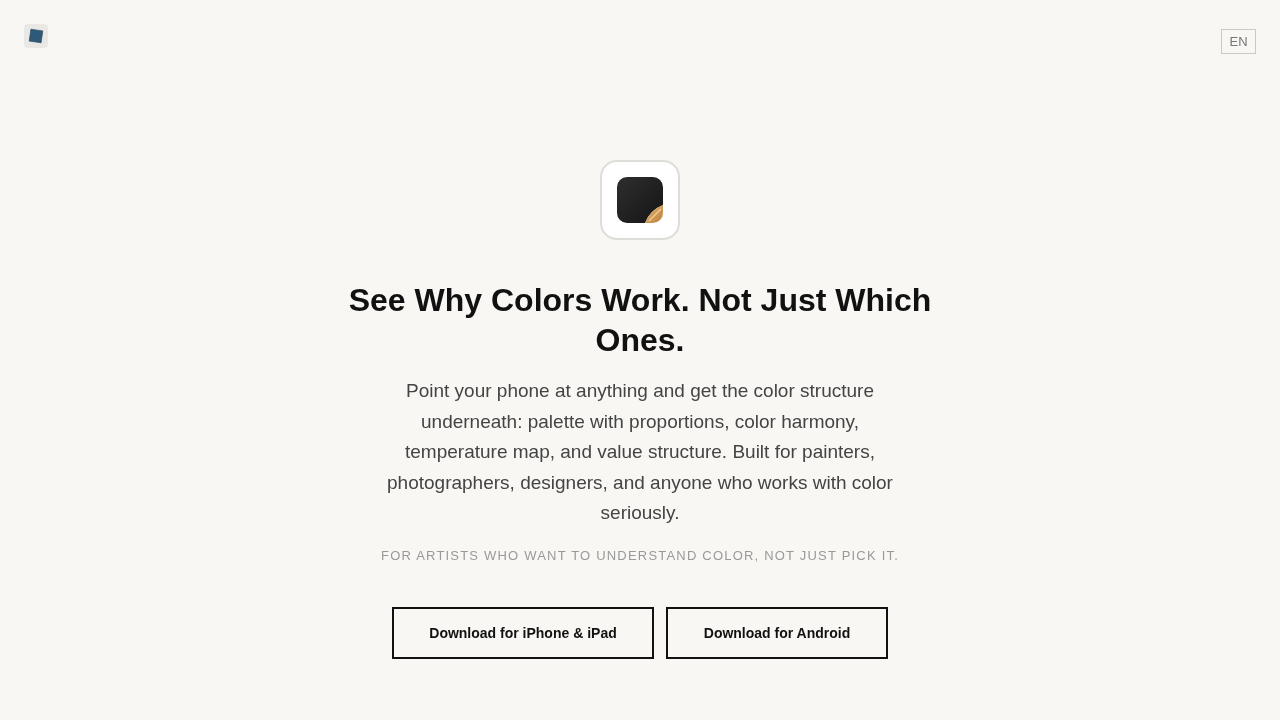 The width and height of the screenshot is (1280, 720). What do you see at coordinates (777, 632) in the screenshot?
I see `download-button: Download for Android` at bounding box center [777, 632].